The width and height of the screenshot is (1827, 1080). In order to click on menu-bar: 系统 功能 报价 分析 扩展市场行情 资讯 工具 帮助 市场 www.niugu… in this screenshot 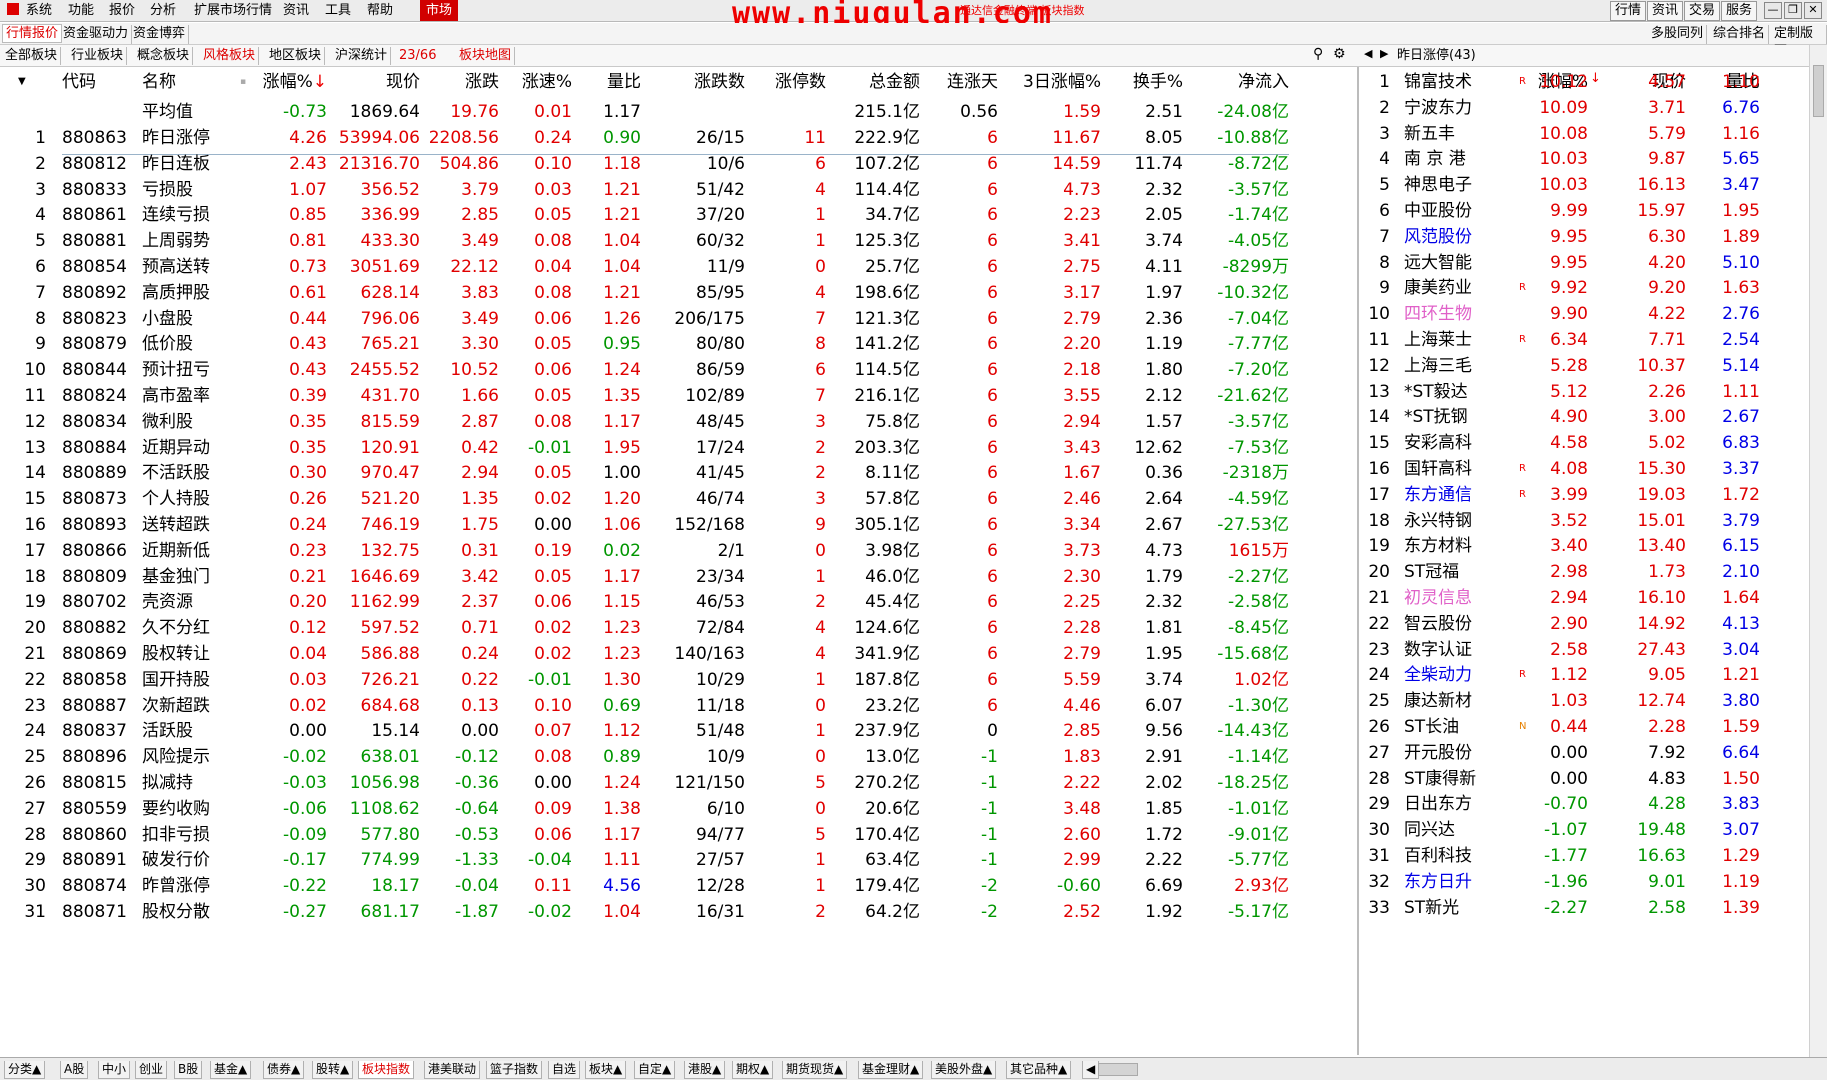, I will do `click(913, 15)`.